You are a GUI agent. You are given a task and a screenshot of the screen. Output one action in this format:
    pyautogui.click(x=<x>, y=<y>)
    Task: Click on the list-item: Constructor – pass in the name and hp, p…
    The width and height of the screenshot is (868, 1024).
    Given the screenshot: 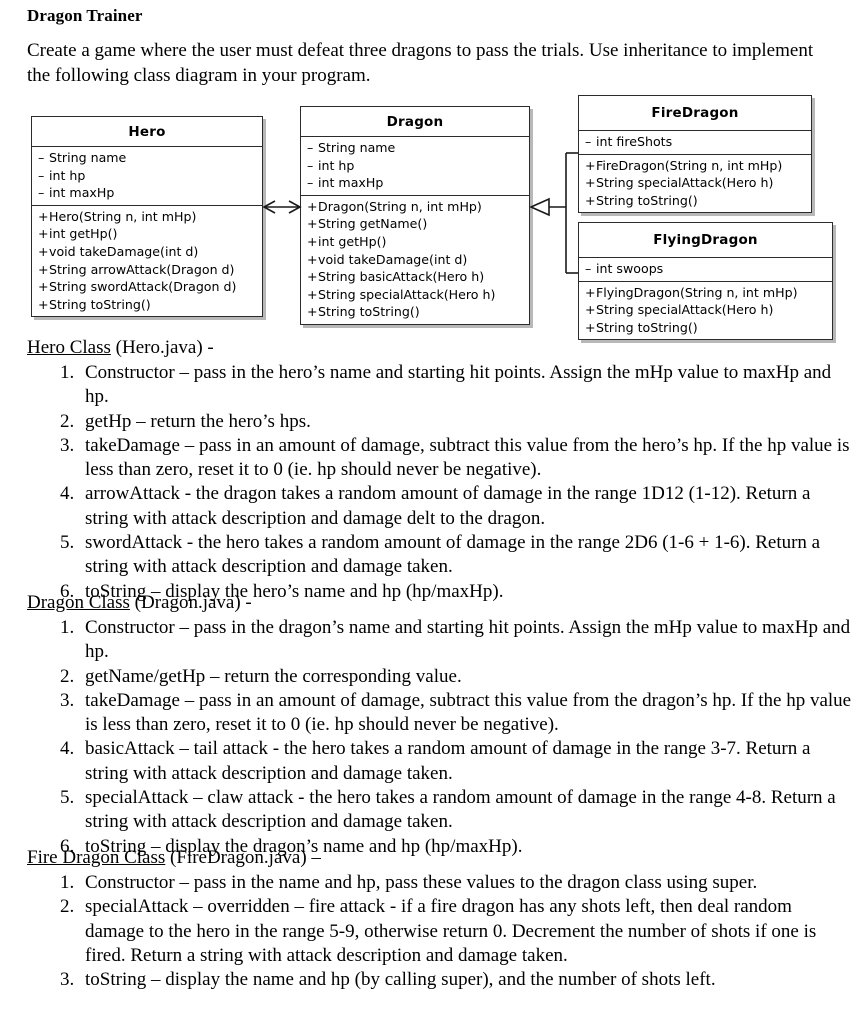 What is the action you would take?
    pyautogui.click(x=466, y=883)
    